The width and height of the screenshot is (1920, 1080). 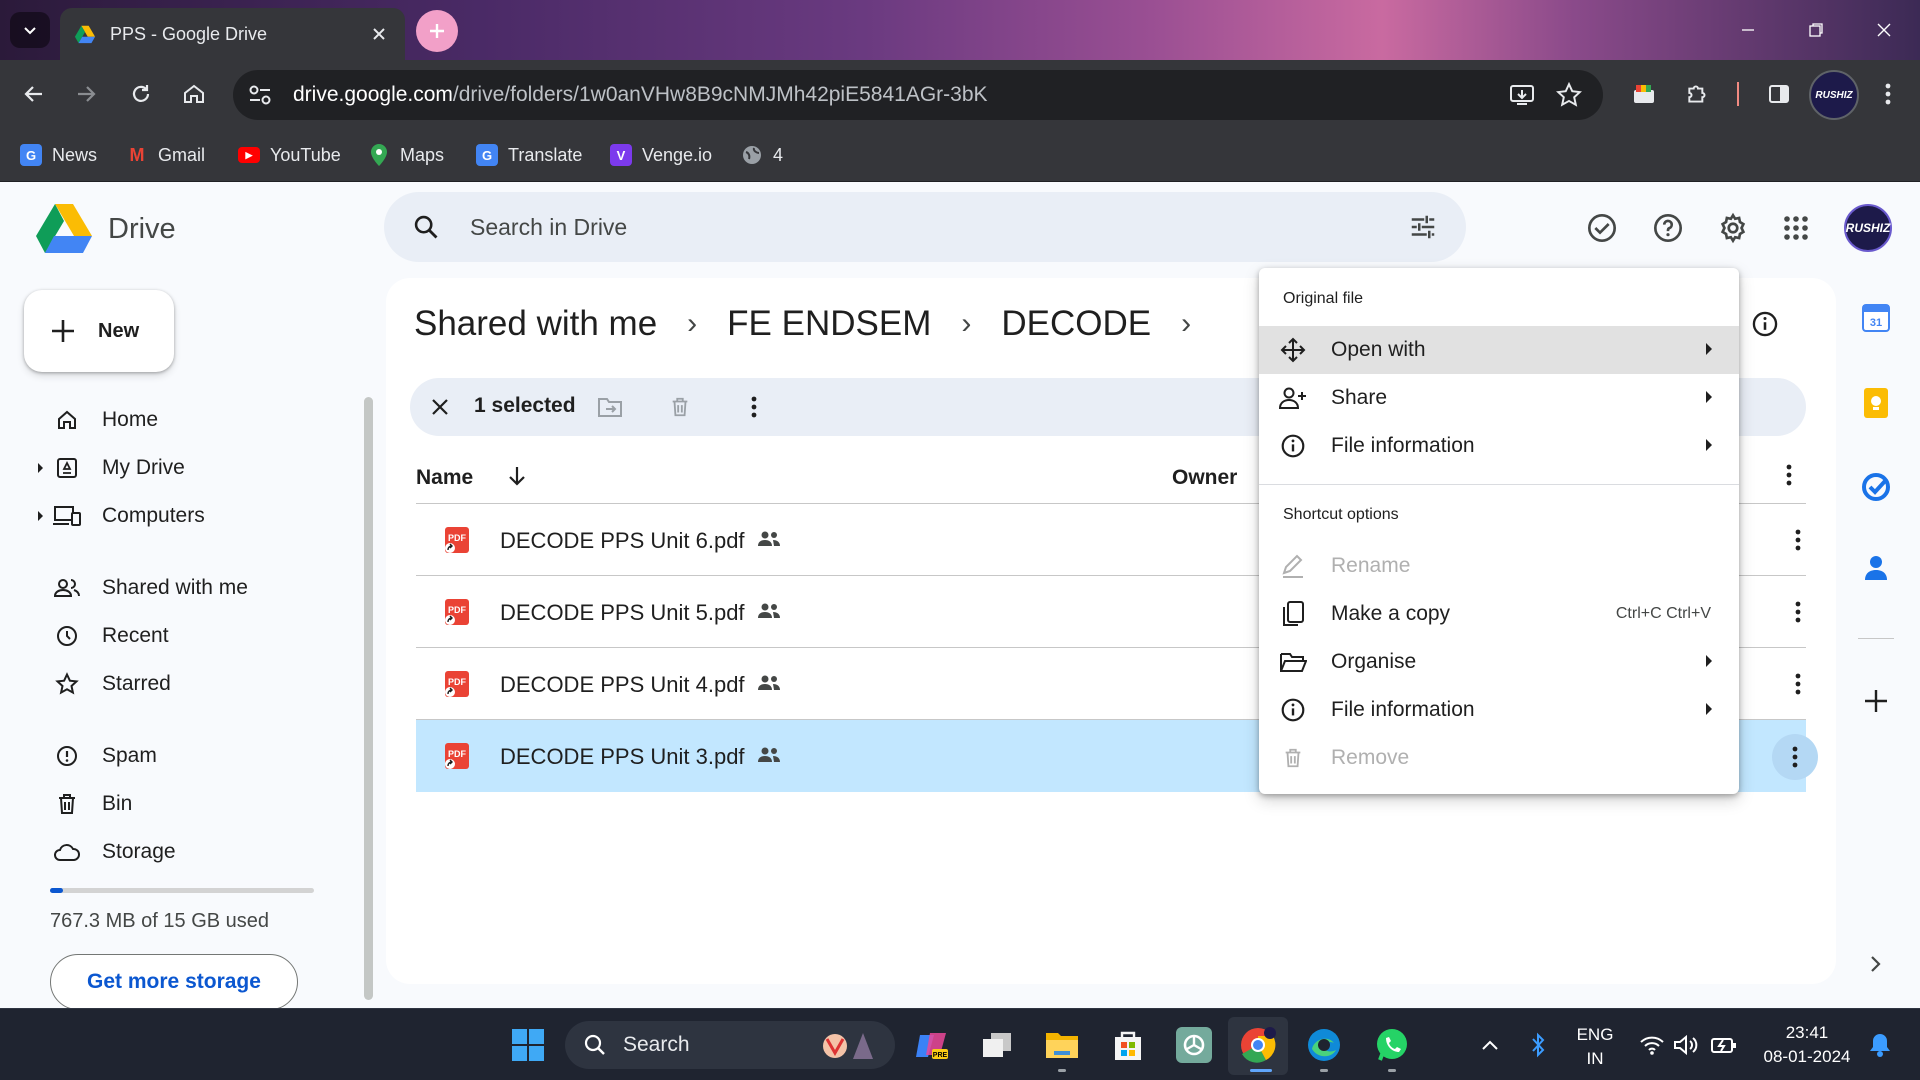 I want to click on language-indicator: ENG IN, so click(x=1595, y=1047).